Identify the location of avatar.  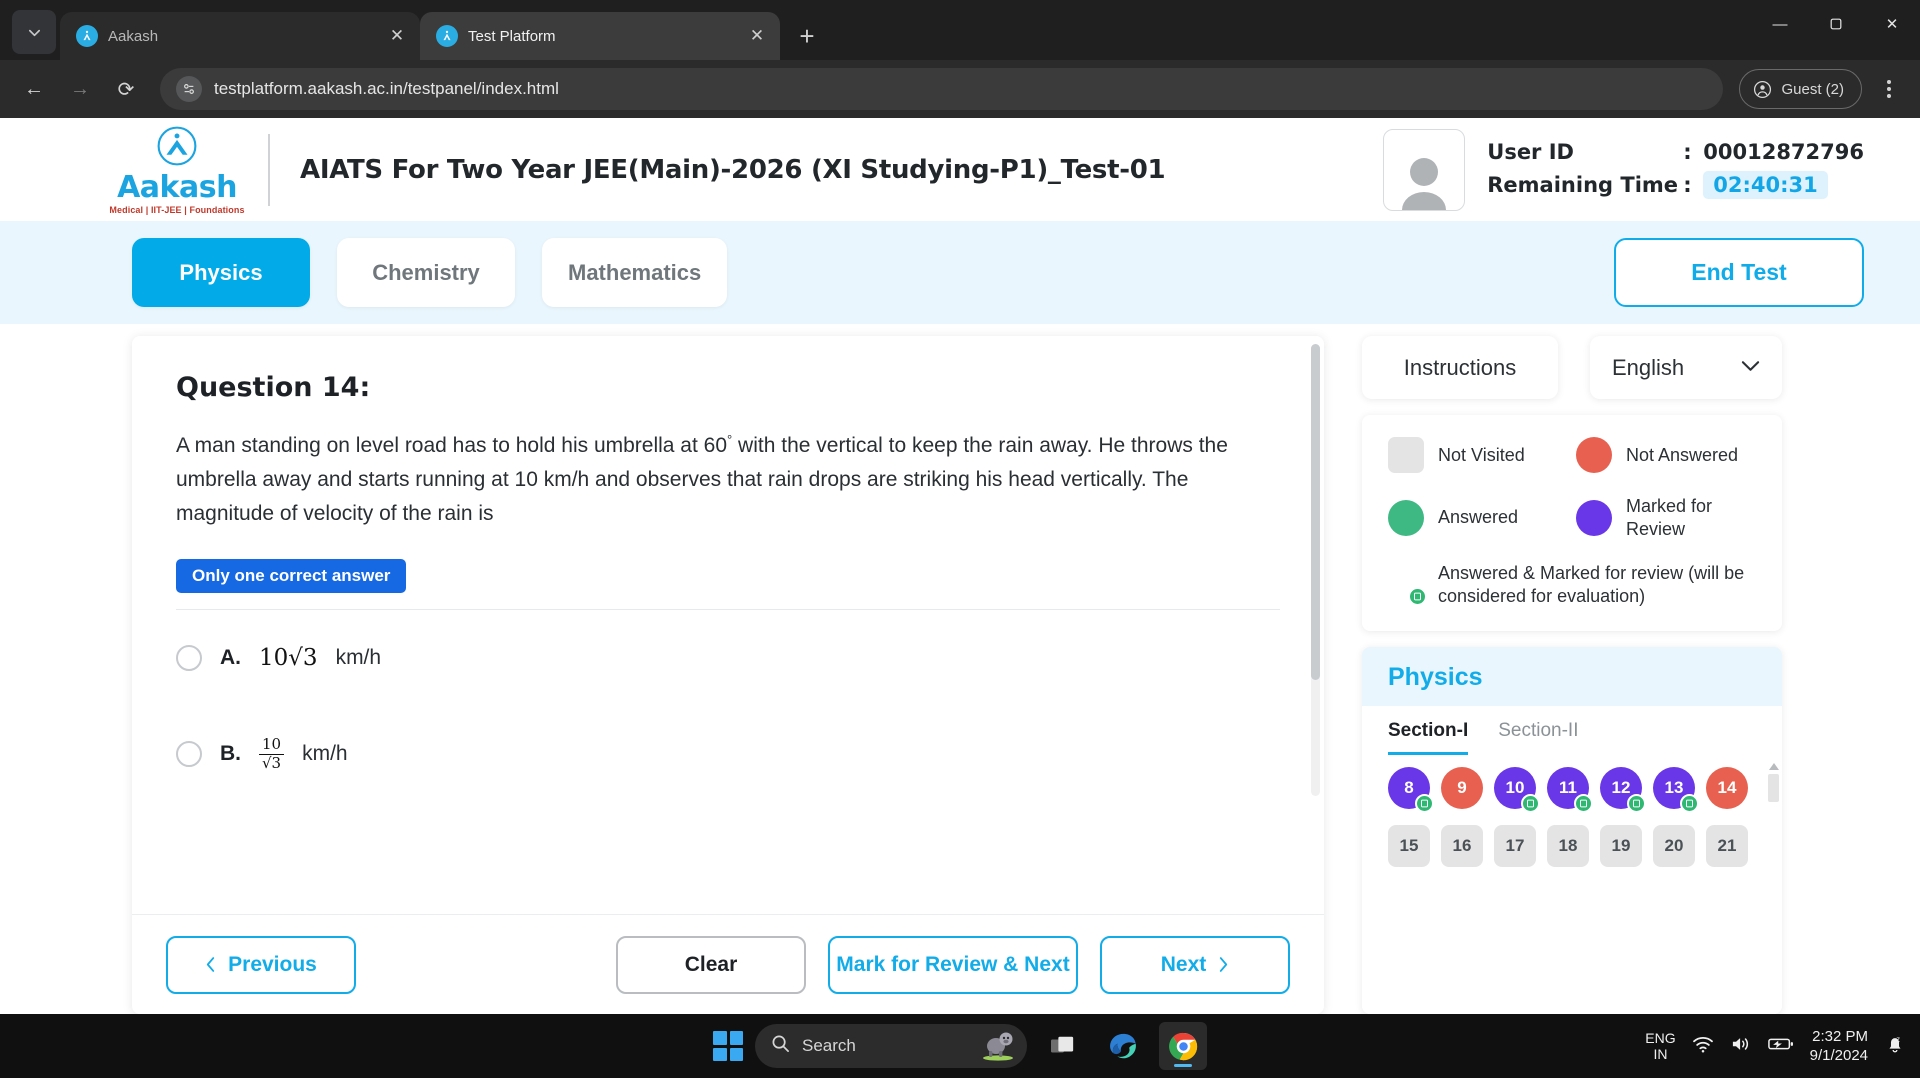
(1424, 169).